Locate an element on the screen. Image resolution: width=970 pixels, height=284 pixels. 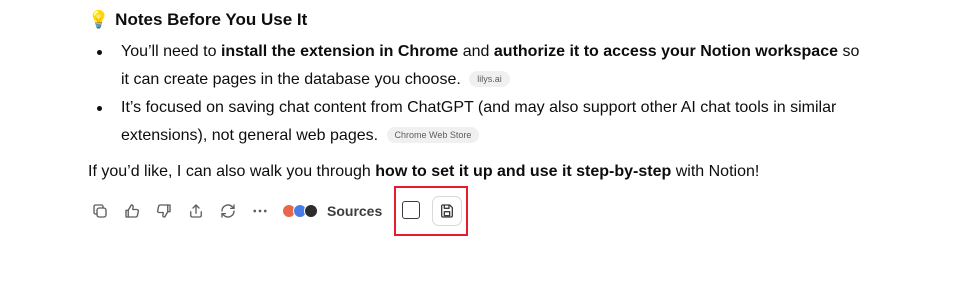
more-button is located at coordinates (260, 211).